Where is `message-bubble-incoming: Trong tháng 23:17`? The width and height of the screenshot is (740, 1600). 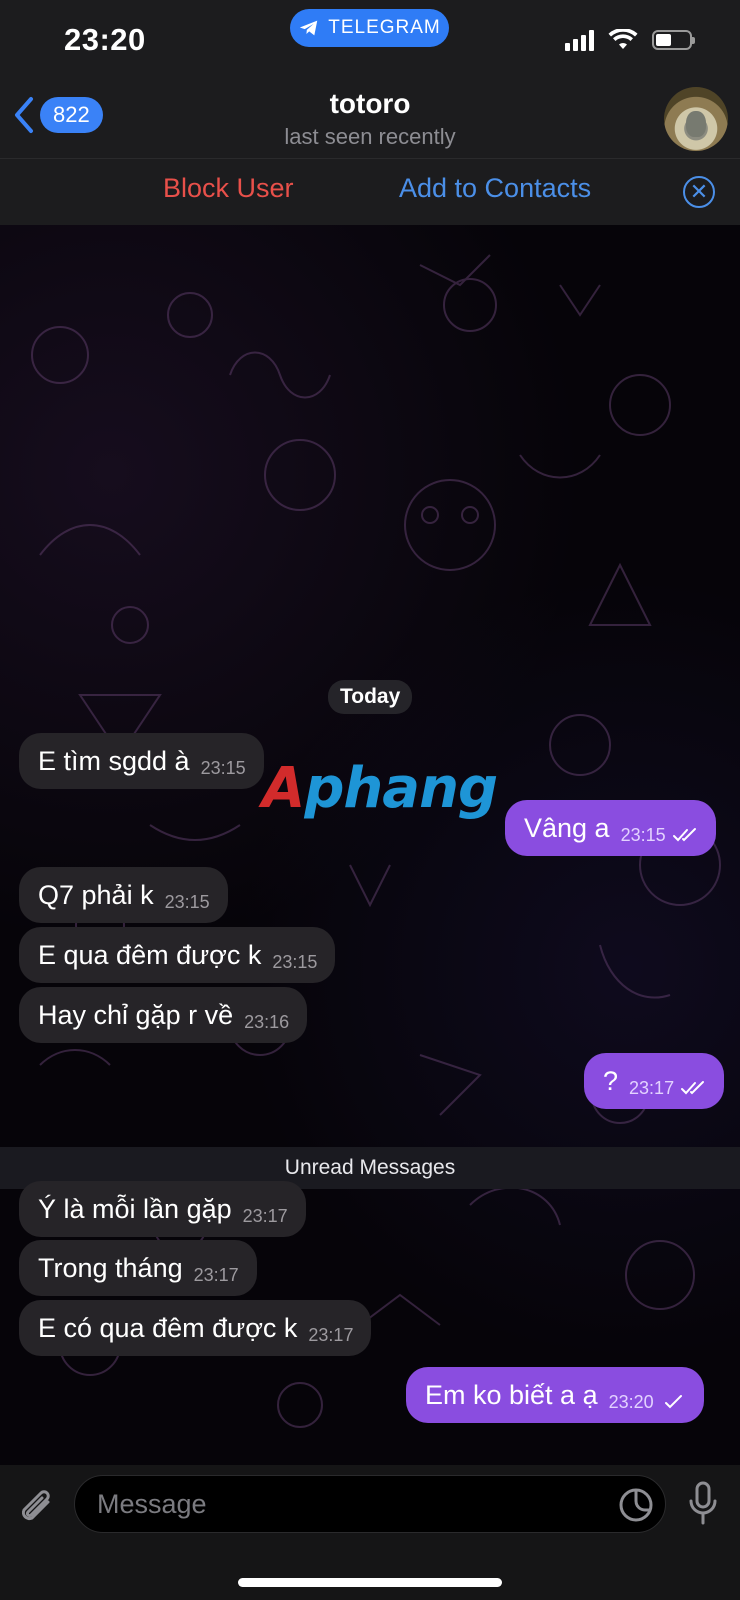
message-bubble-incoming: Trong tháng 23:17 is located at coordinates (138, 1268).